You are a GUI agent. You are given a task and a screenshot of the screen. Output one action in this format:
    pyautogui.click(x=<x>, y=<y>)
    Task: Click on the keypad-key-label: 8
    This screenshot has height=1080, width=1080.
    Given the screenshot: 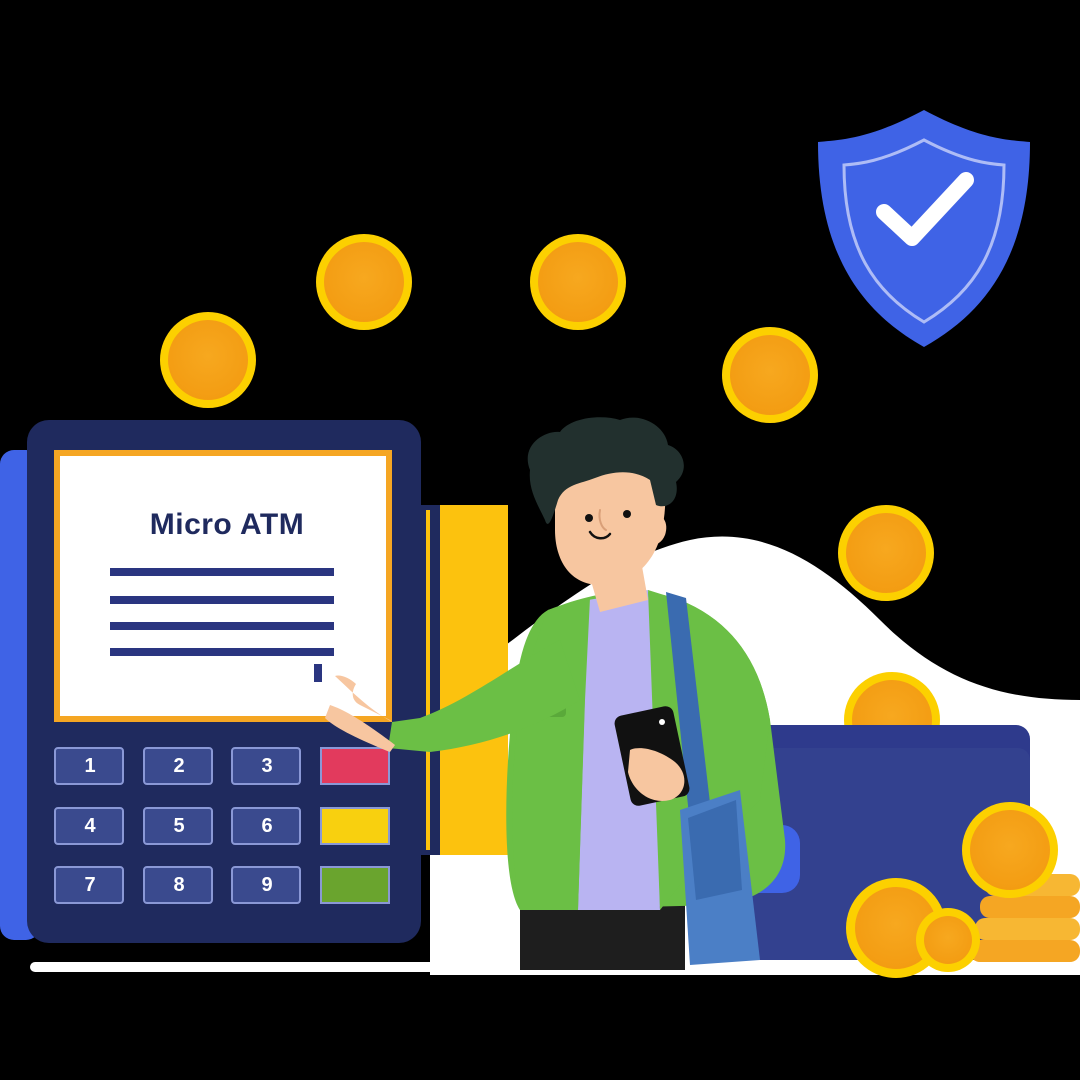 What is the action you would take?
    pyautogui.click(x=179, y=885)
    